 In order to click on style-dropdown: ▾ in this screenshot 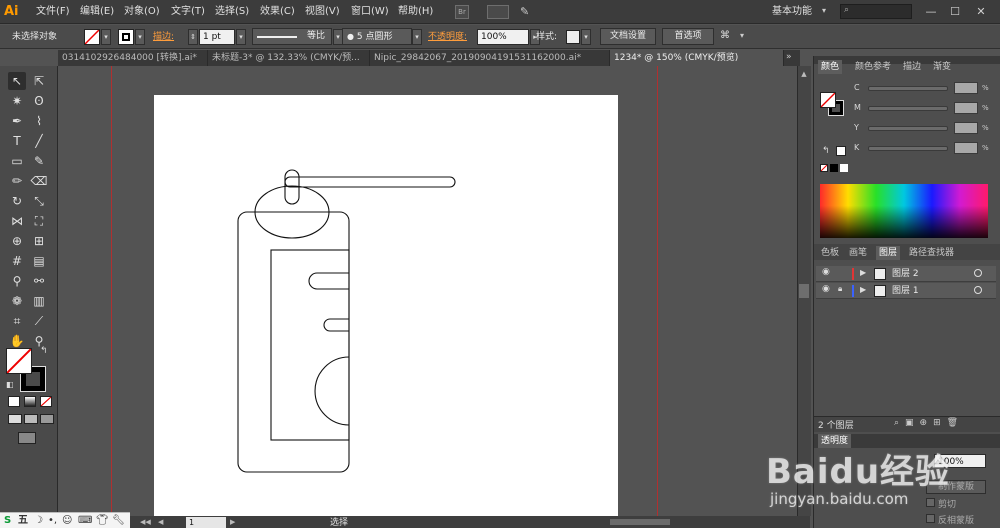, I will do `click(586, 37)`.